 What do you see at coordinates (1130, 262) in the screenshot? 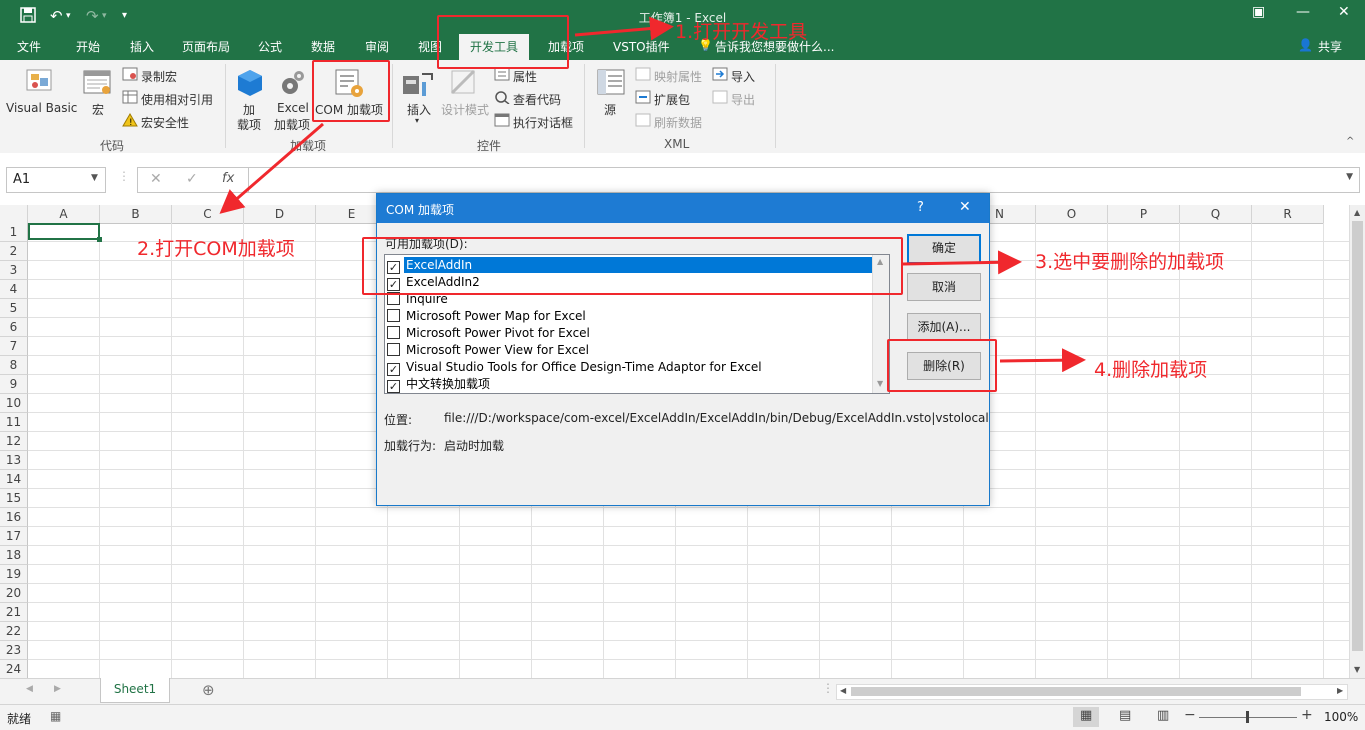
I see `annotation-step3: 3.选中要删除的加载项` at bounding box center [1130, 262].